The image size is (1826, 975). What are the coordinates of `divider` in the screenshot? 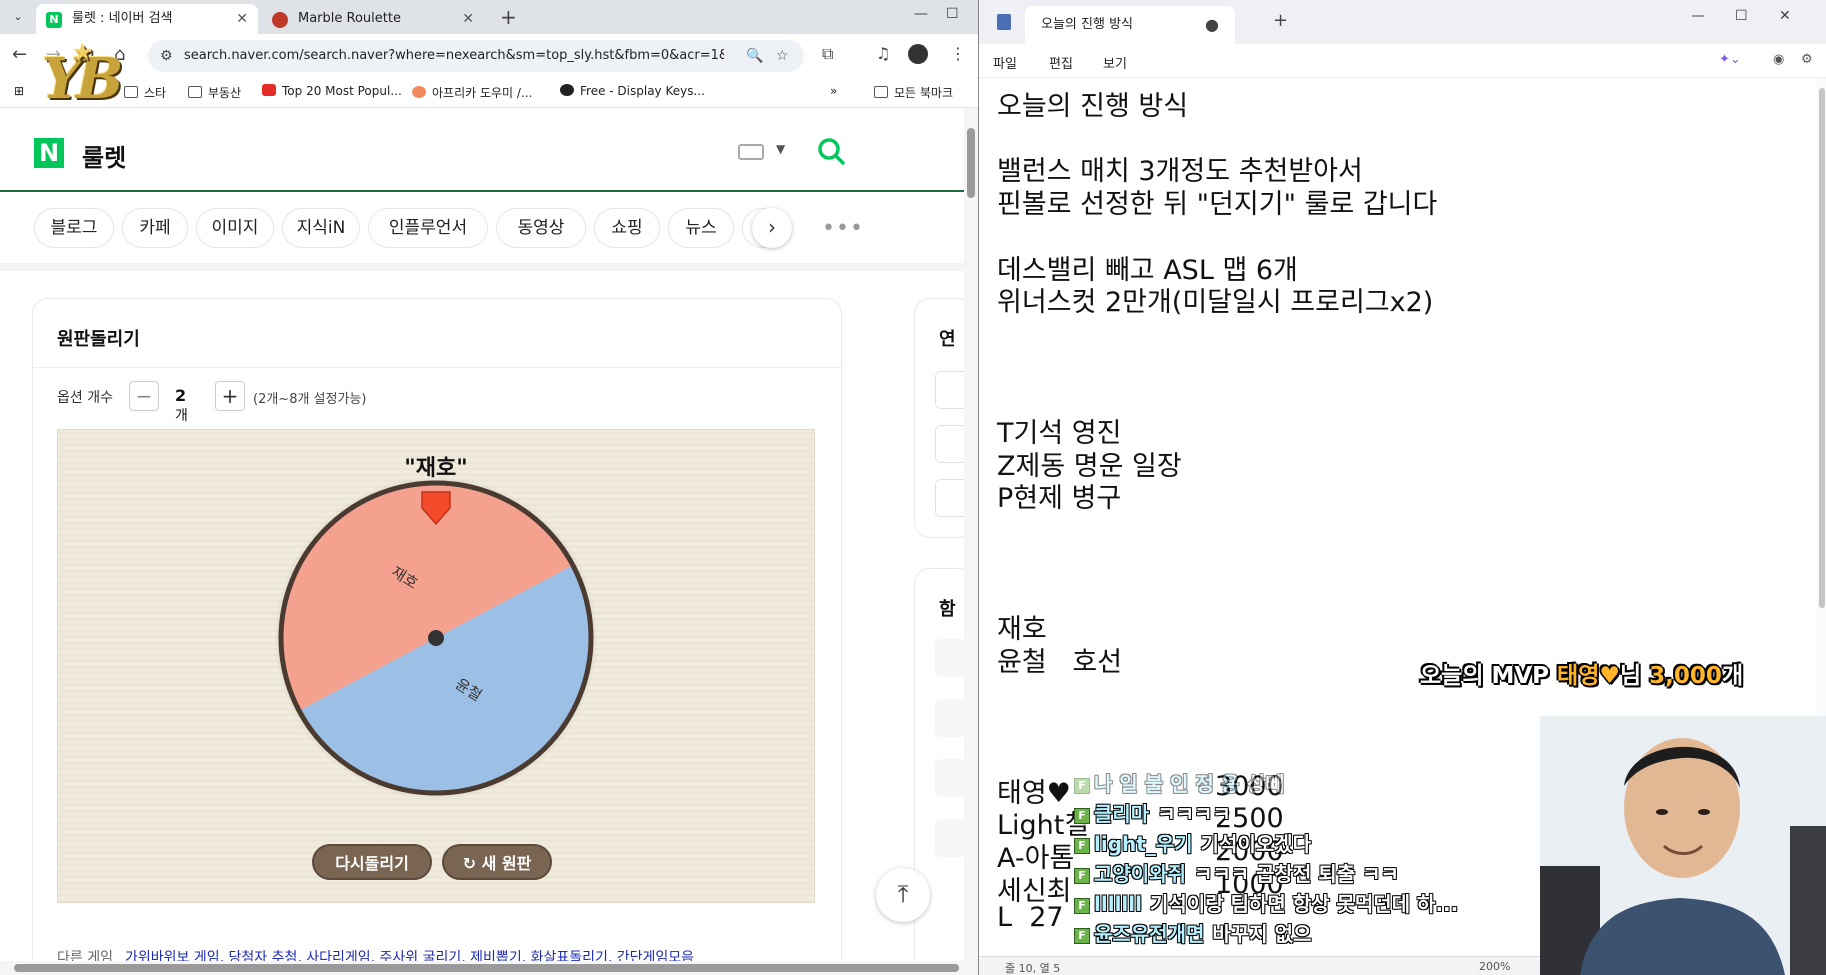 It's located at (437, 367).